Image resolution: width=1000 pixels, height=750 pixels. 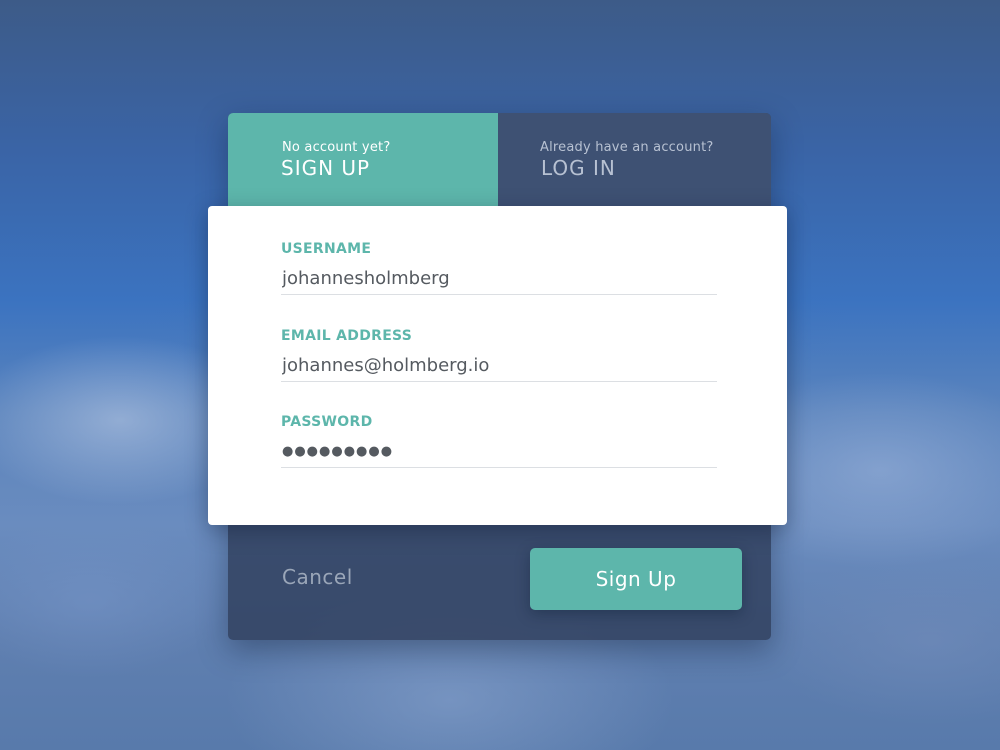 What do you see at coordinates (326, 168) in the screenshot?
I see `signup-tab-title: SIGN UP` at bounding box center [326, 168].